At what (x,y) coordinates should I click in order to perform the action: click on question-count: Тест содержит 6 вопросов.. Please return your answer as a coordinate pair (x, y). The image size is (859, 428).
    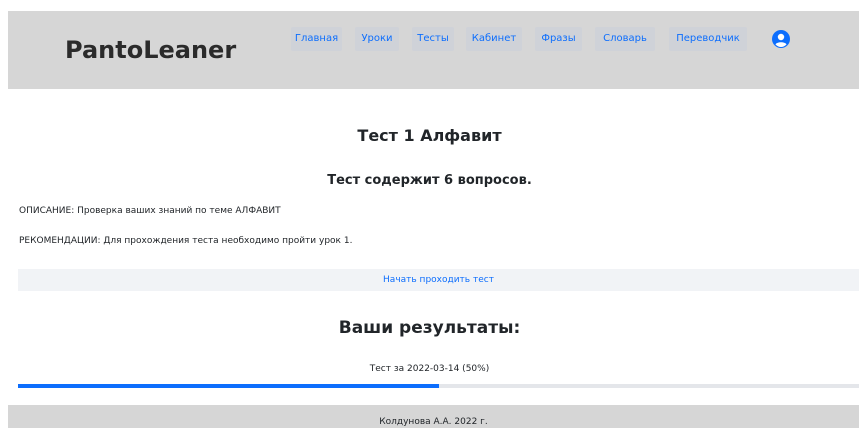
    Looking at the image, I should click on (429, 180).